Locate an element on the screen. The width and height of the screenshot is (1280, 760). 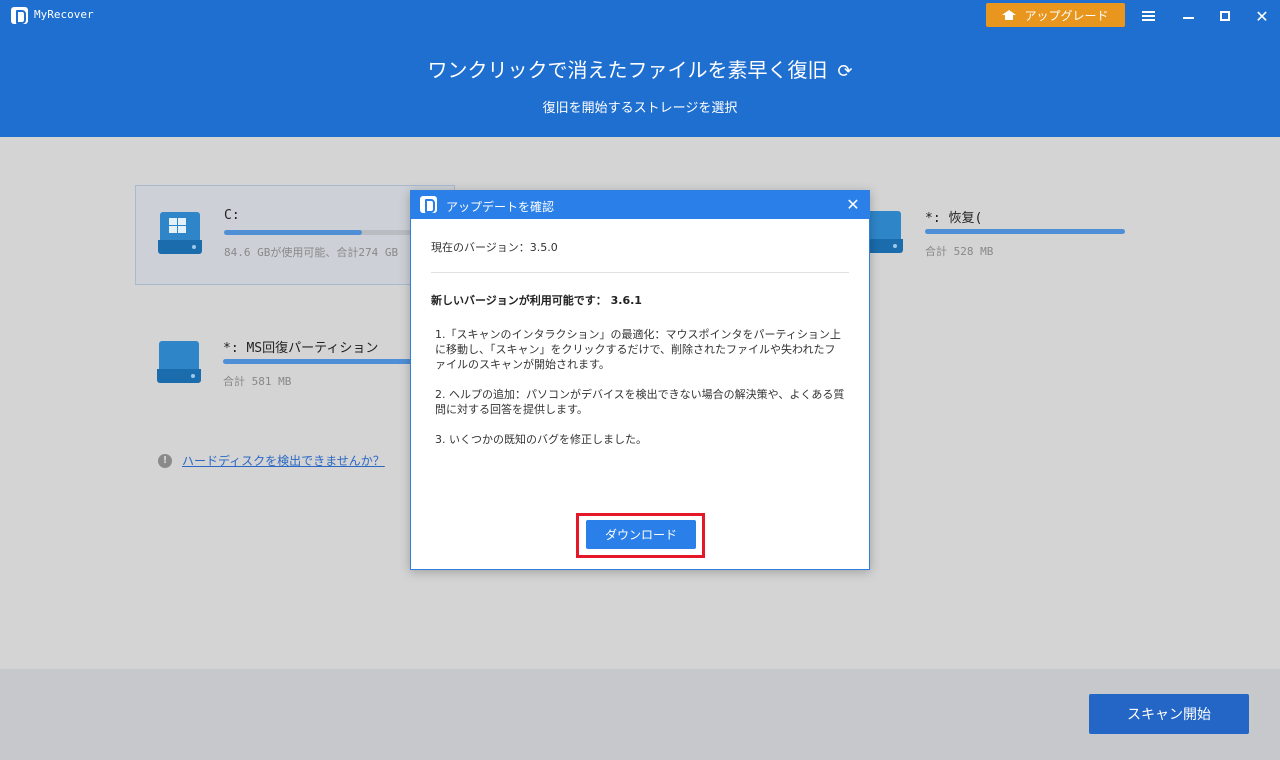
dialog-close-icon: ✕ is located at coordinates (853, 204).